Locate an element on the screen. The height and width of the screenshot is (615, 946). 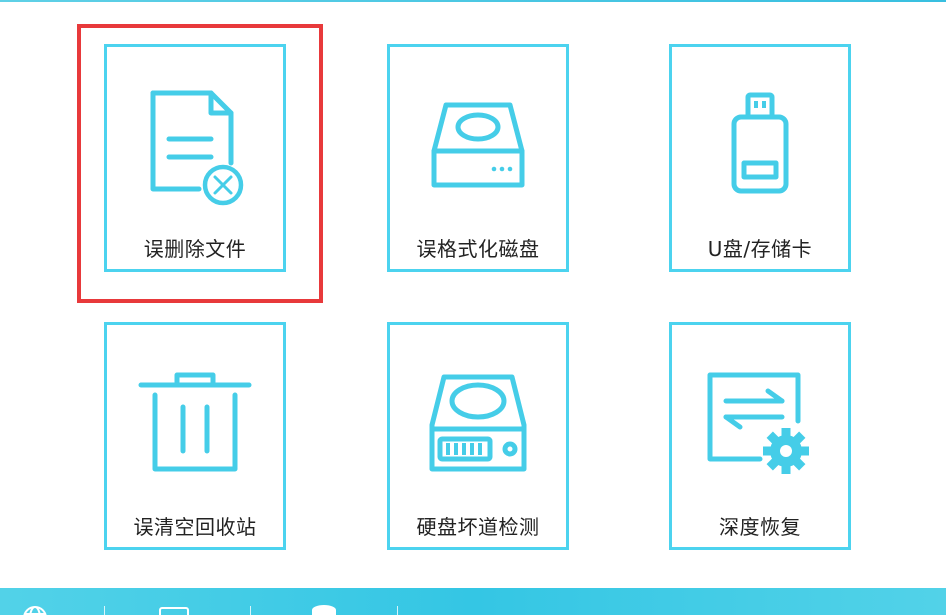
tile-usb-card: U盘/存储卡 is located at coordinates (760, 158).